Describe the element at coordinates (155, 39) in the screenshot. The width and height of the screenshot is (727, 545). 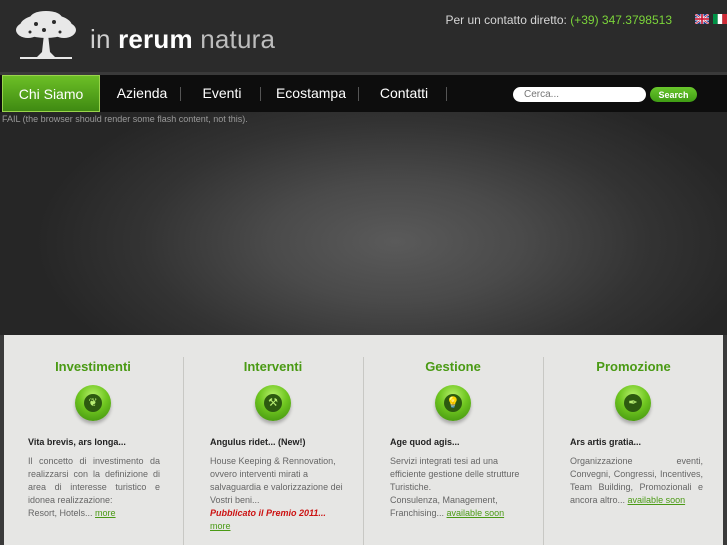
I see `logo-word-rerum: rerum` at that location.